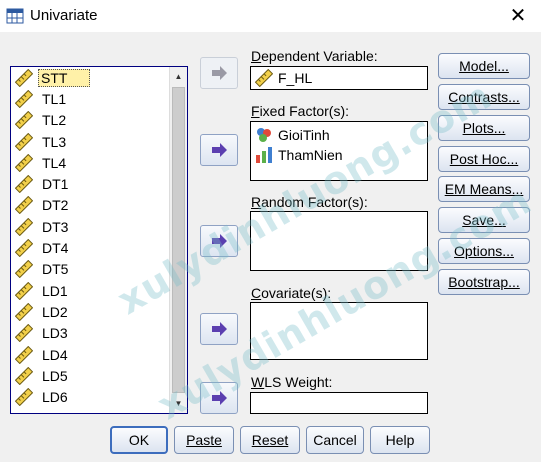 The width and height of the screenshot is (541, 462). Describe the element at coordinates (64, 15) in the screenshot. I see `window-title: Univariate` at that location.